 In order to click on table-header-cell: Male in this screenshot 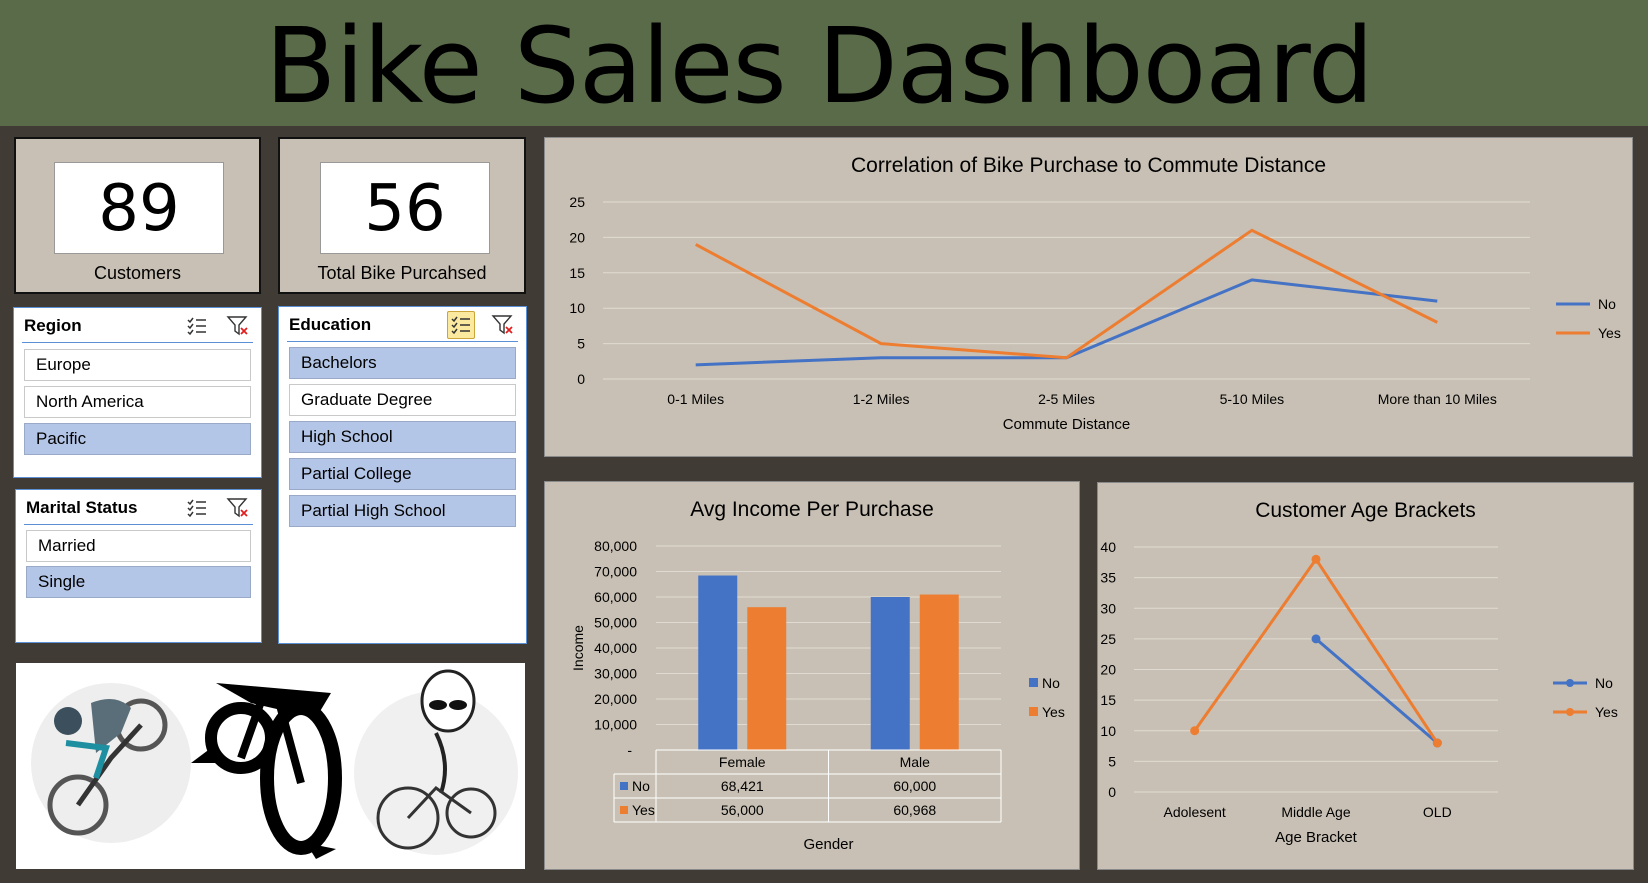, I will do `click(915, 762)`.